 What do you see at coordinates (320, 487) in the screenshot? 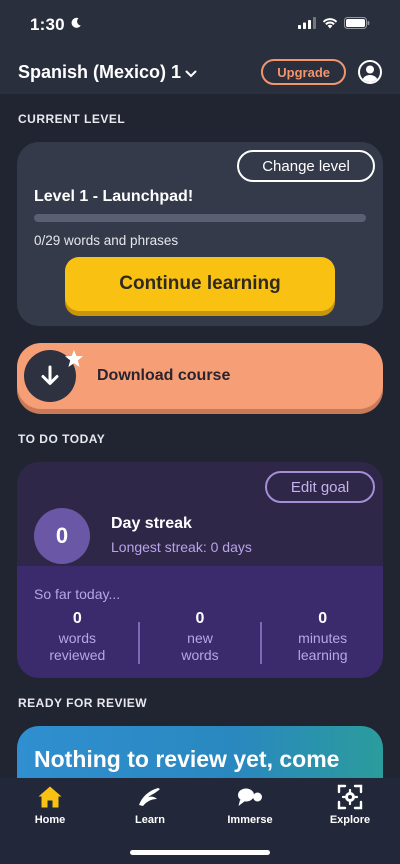
I see `edit-goal-button: Edit goal` at bounding box center [320, 487].